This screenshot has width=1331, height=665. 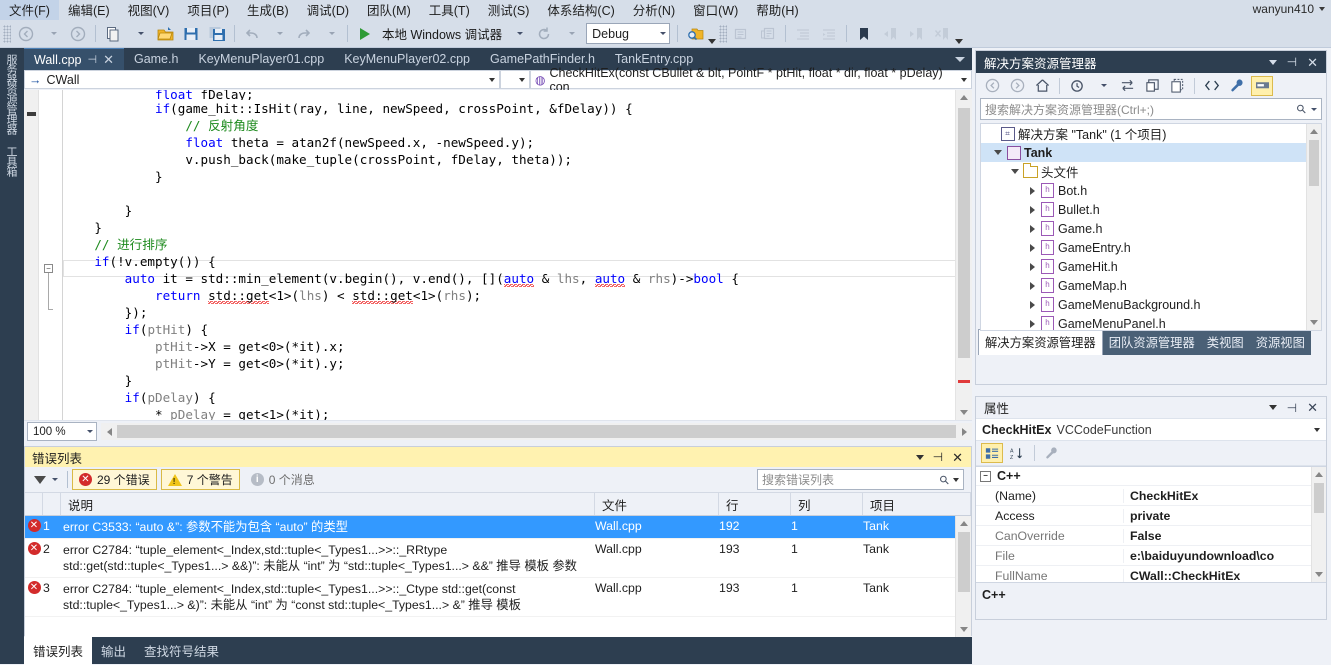 I want to click on editor-tab-keymenuplayer02-cpp: KeyMenuPlayer02.cpp, so click(x=407, y=59).